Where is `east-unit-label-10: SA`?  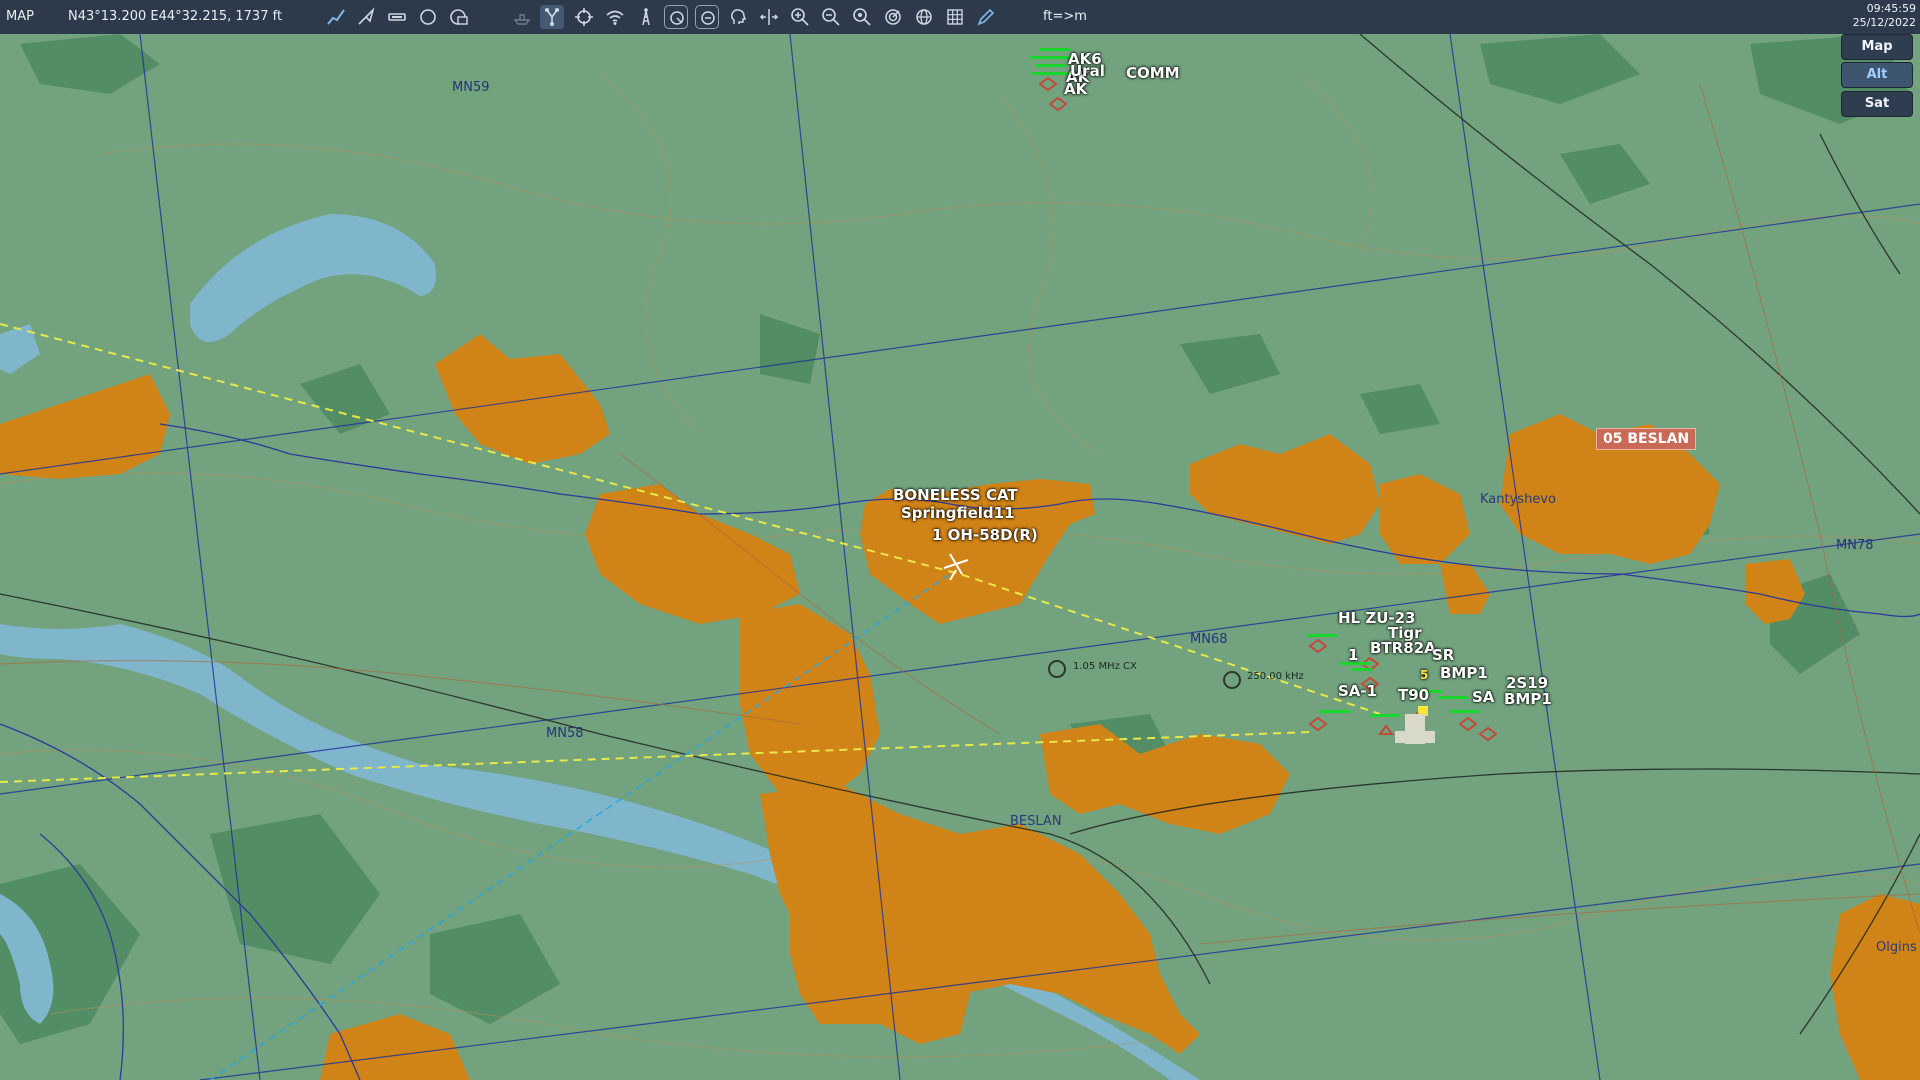
east-unit-label-10: SA is located at coordinates (1483, 697).